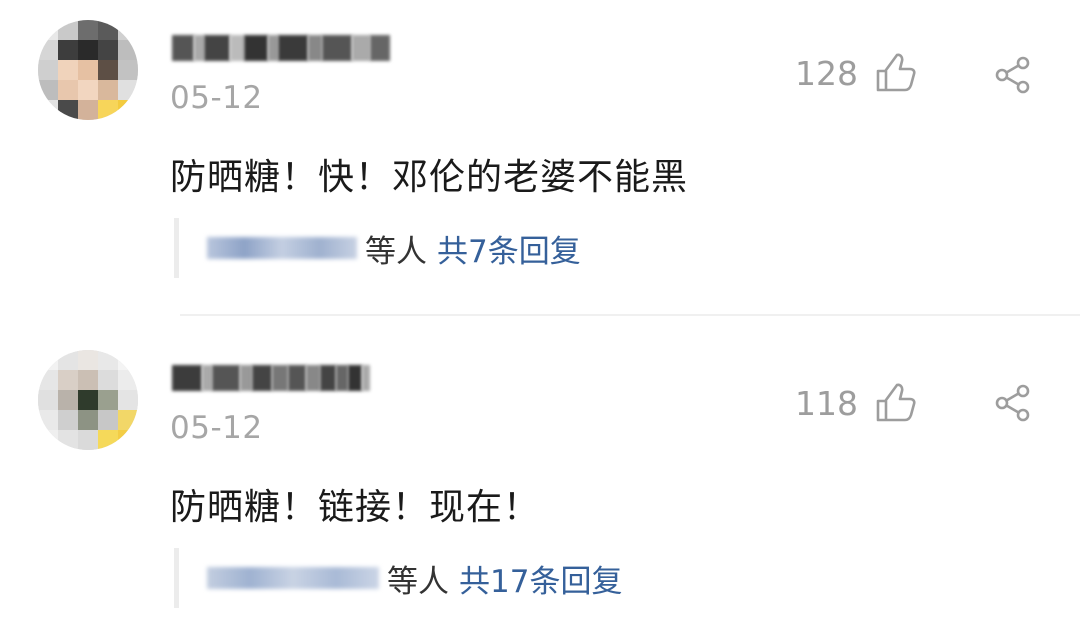  I want to click on replies-count-link: 共7条回复, so click(509, 248).